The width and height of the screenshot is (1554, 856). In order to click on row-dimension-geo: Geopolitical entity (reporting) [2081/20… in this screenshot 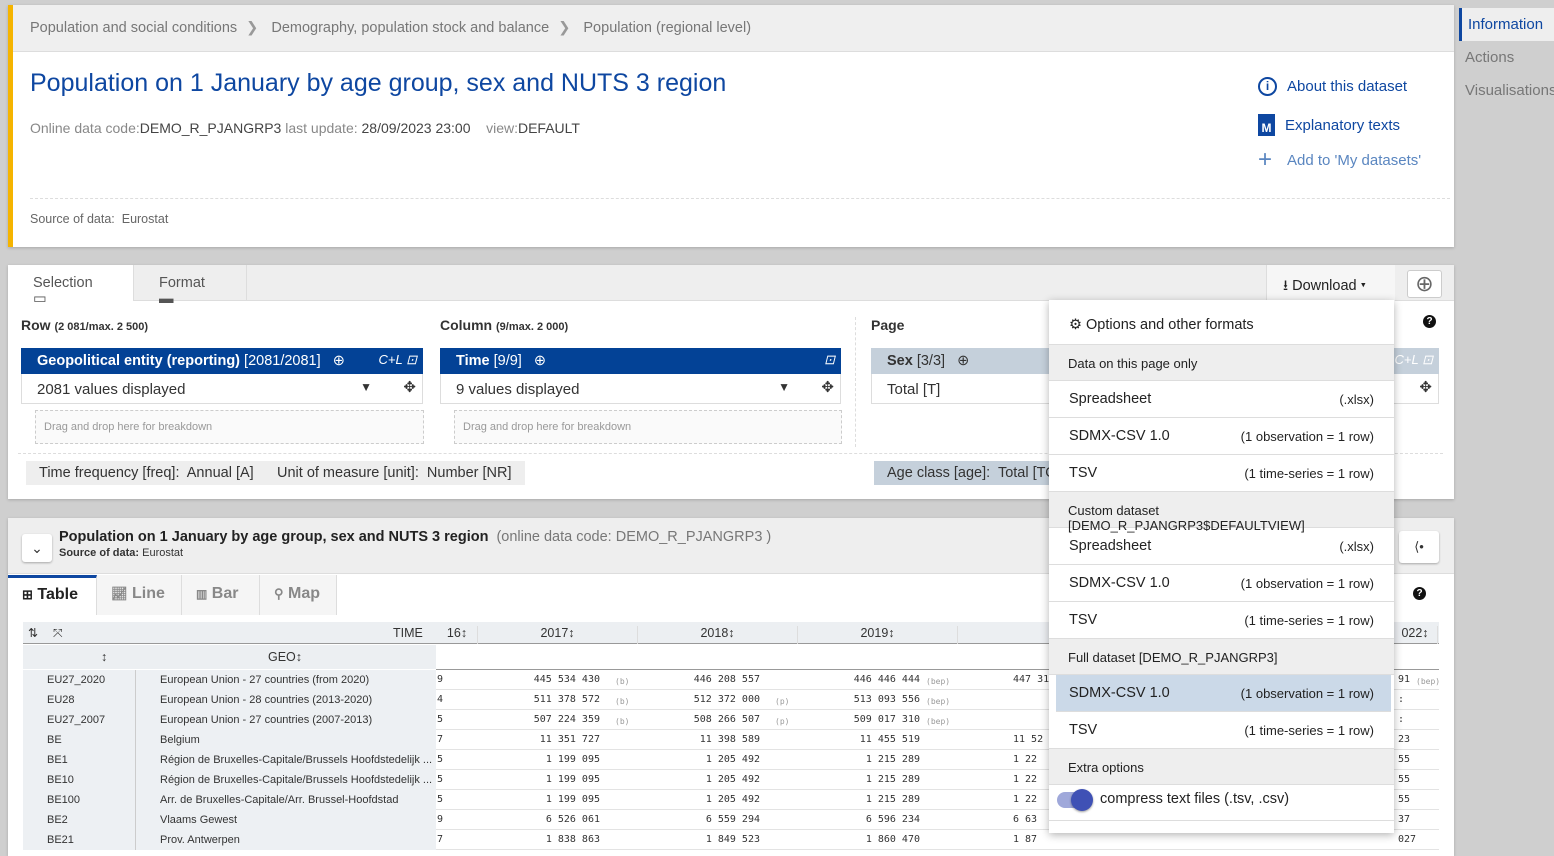, I will do `click(222, 361)`.